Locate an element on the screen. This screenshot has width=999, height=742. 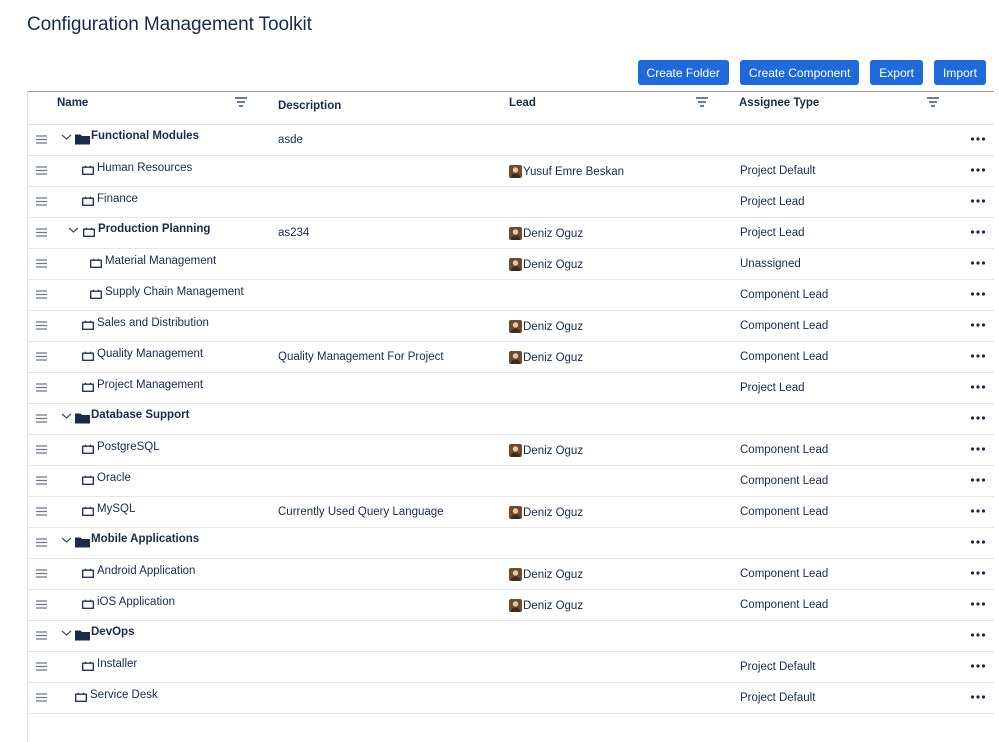
row-lead-name: Deniz Oguz is located at coordinates (553, 574).